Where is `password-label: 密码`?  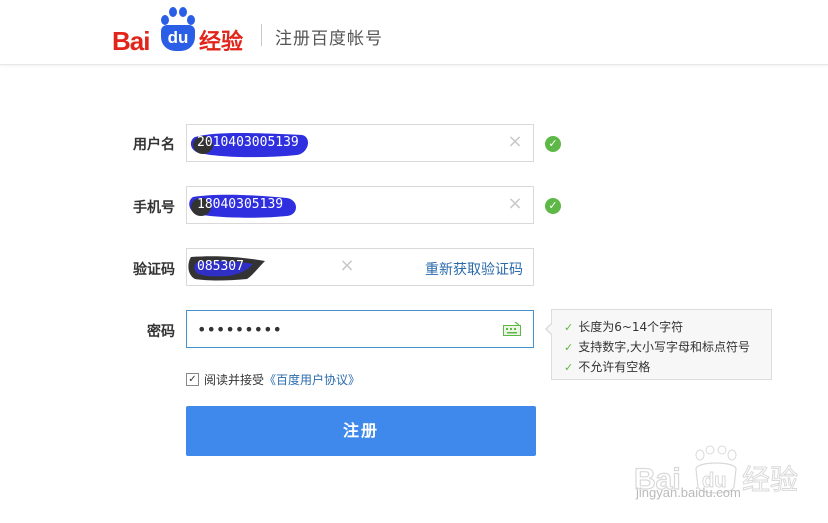 password-label: 密码 is located at coordinates (161, 332).